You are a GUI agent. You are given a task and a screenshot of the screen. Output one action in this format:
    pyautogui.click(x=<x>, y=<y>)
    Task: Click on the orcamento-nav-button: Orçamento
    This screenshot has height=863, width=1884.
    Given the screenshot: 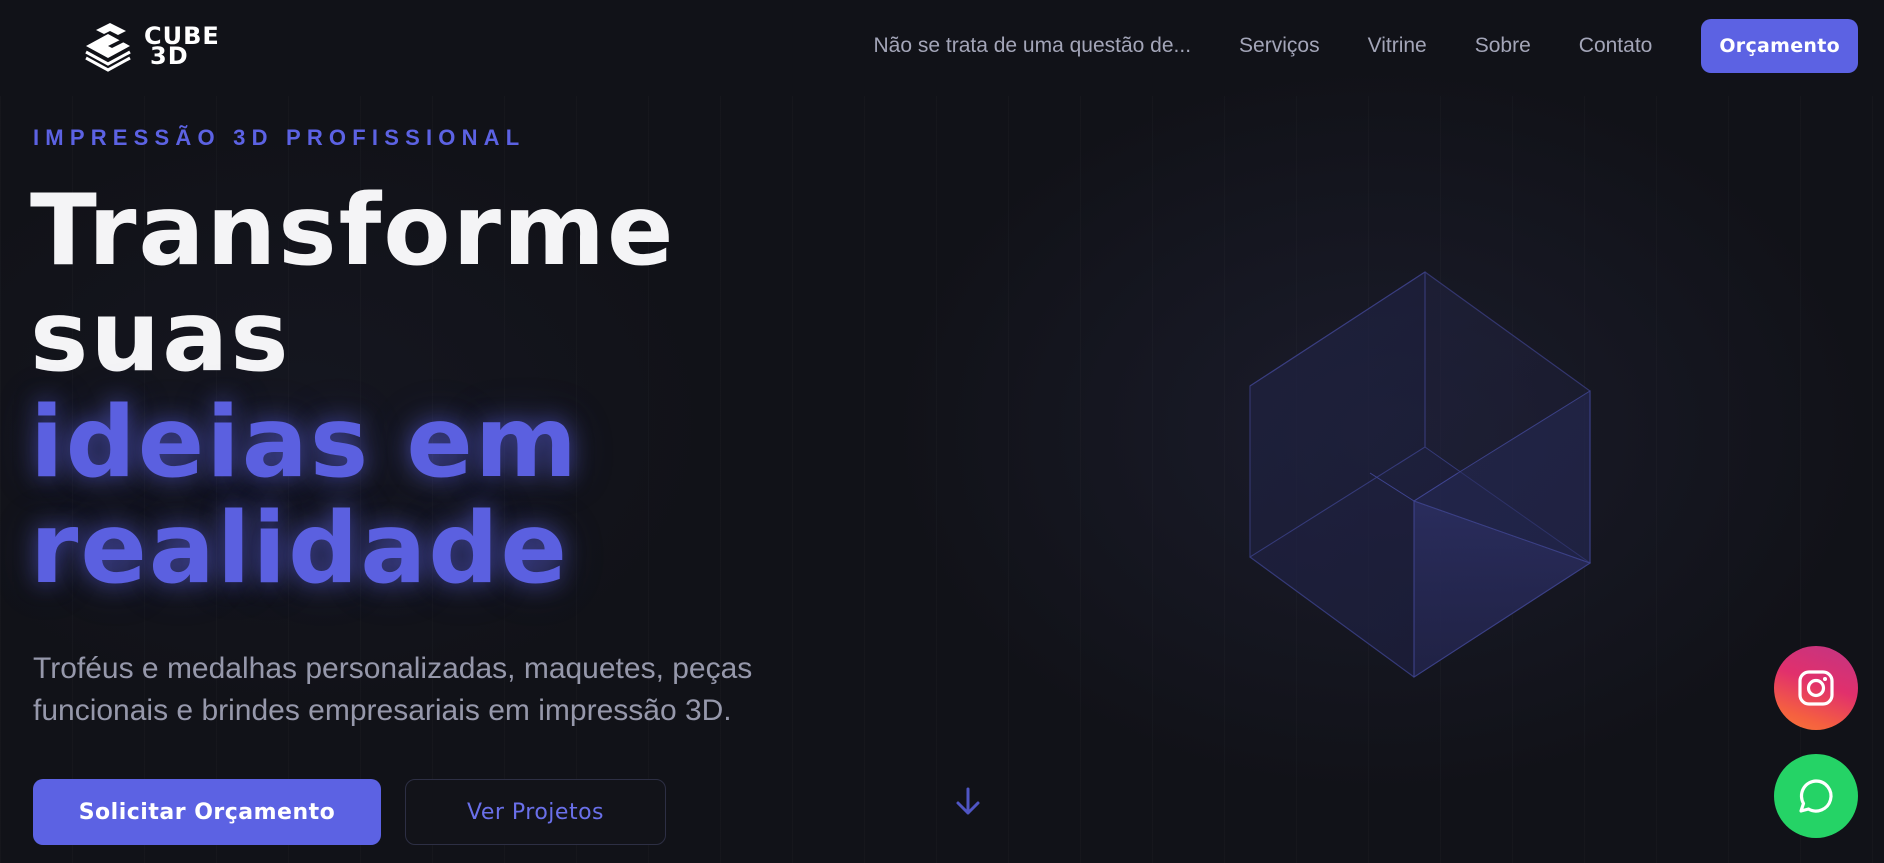 What is the action you would take?
    pyautogui.click(x=1779, y=46)
    